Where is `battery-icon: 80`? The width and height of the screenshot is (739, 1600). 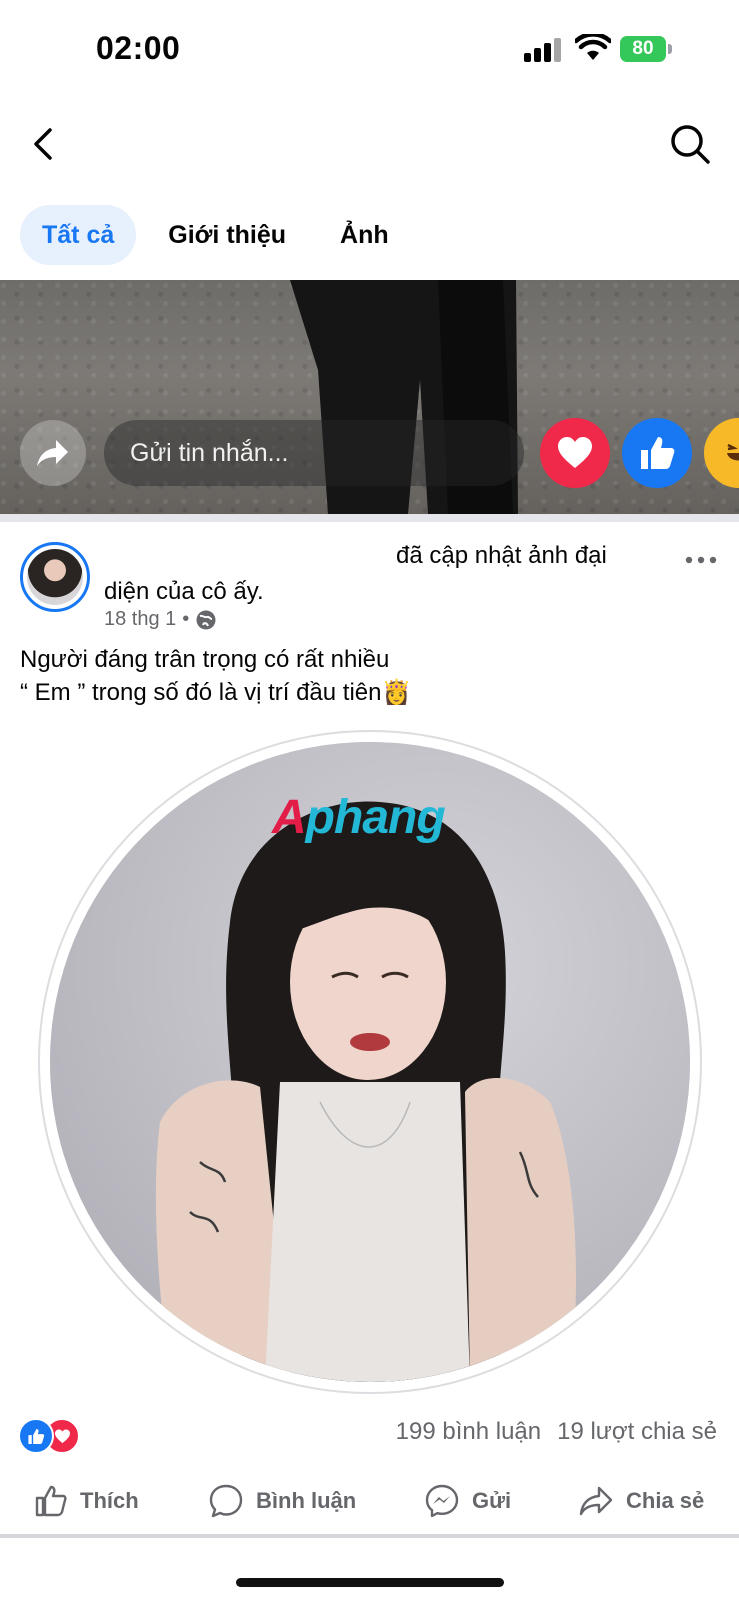 battery-icon: 80 is located at coordinates (646, 49).